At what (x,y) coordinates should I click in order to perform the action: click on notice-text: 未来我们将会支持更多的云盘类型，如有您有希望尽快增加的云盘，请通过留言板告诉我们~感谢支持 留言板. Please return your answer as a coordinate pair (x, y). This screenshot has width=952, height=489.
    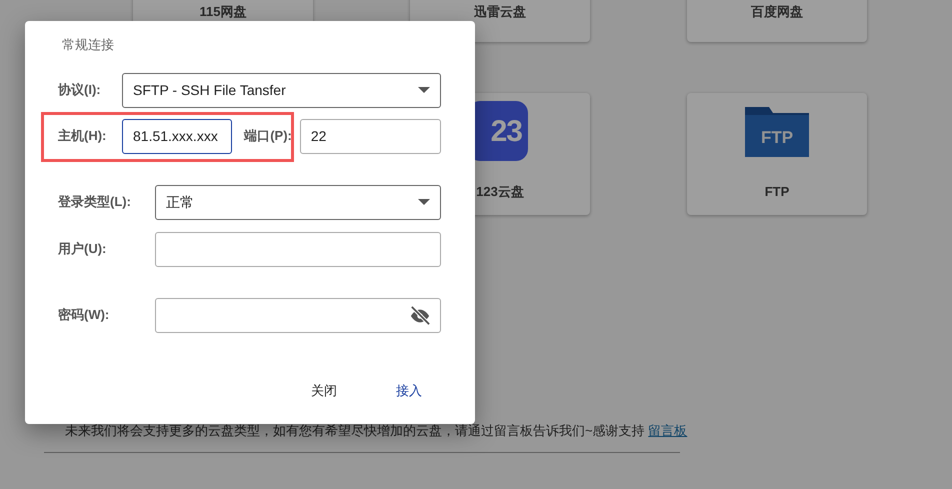
    Looking at the image, I should click on (376, 431).